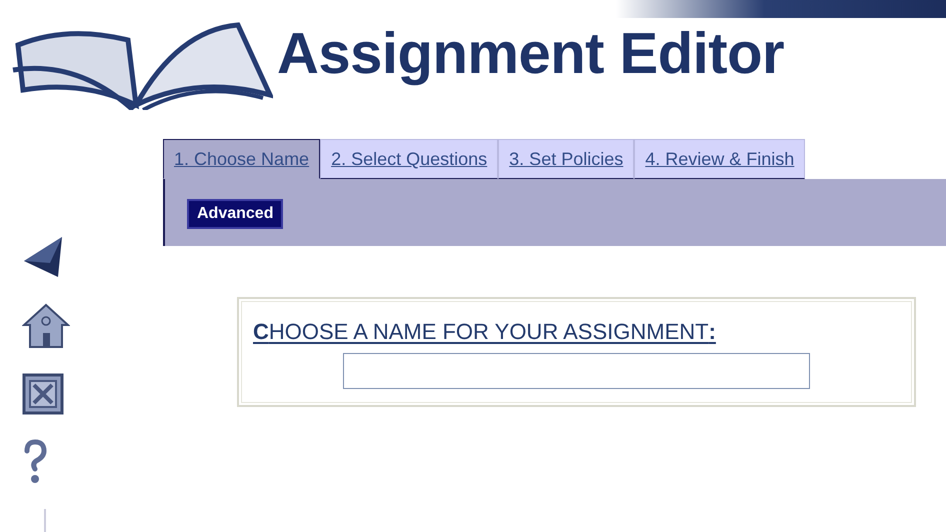  Describe the element at coordinates (235, 214) in the screenshot. I see `advanced-tab: Advanced` at that location.